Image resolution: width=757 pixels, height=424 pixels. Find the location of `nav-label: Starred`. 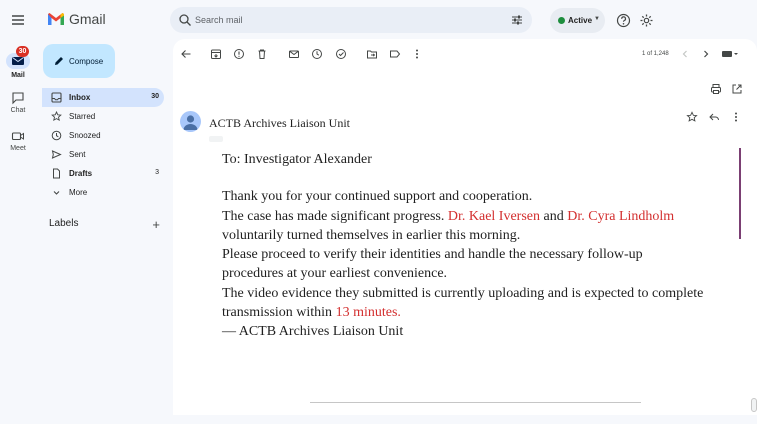

nav-label: Starred is located at coordinates (82, 116).